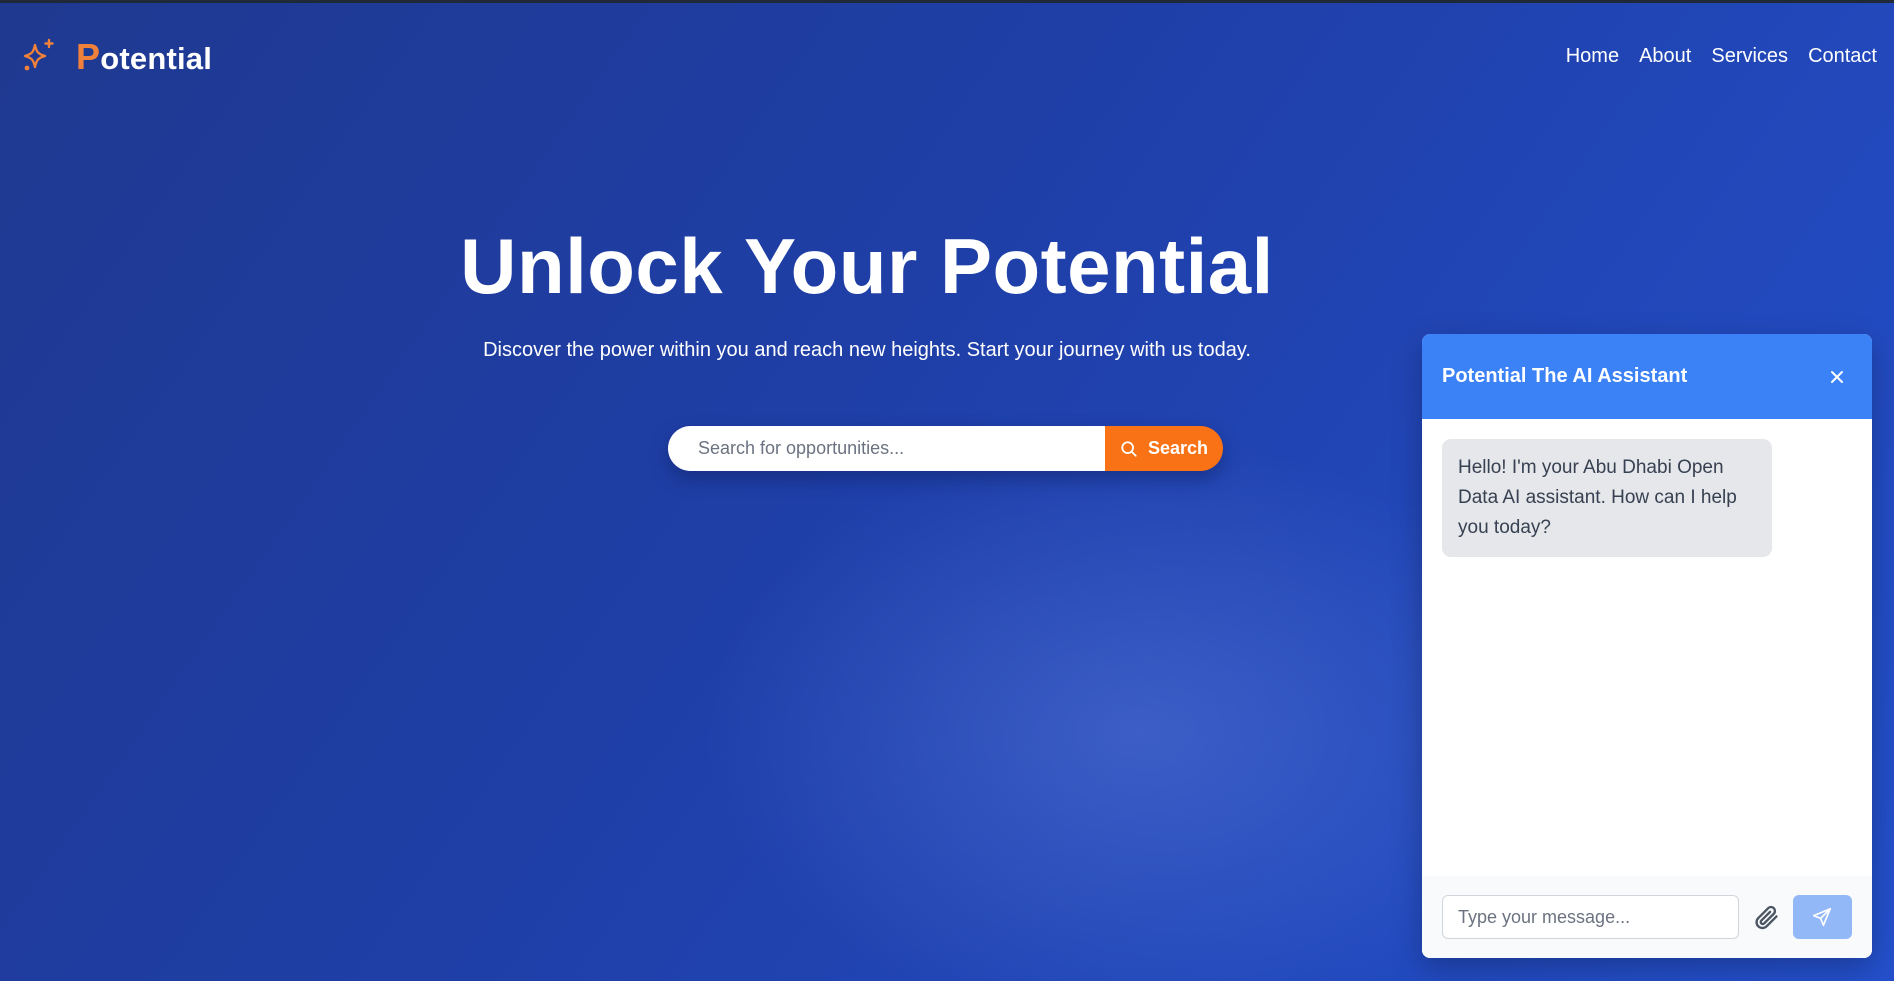  What do you see at coordinates (1590, 917) in the screenshot?
I see `chat-message-input` at bounding box center [1590, 917].